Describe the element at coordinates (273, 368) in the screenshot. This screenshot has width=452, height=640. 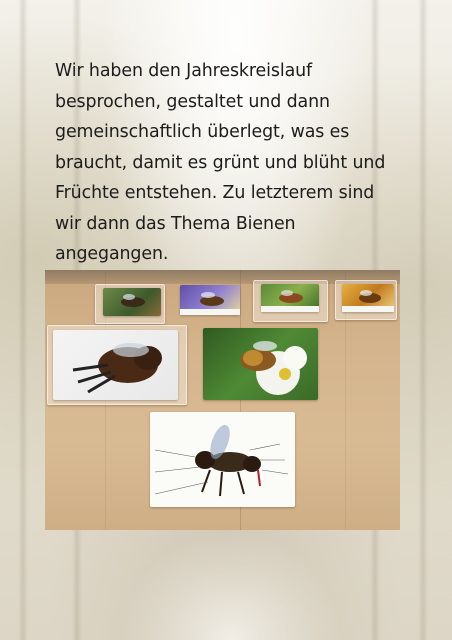
I see `bee-on-flower-icon` at that location.